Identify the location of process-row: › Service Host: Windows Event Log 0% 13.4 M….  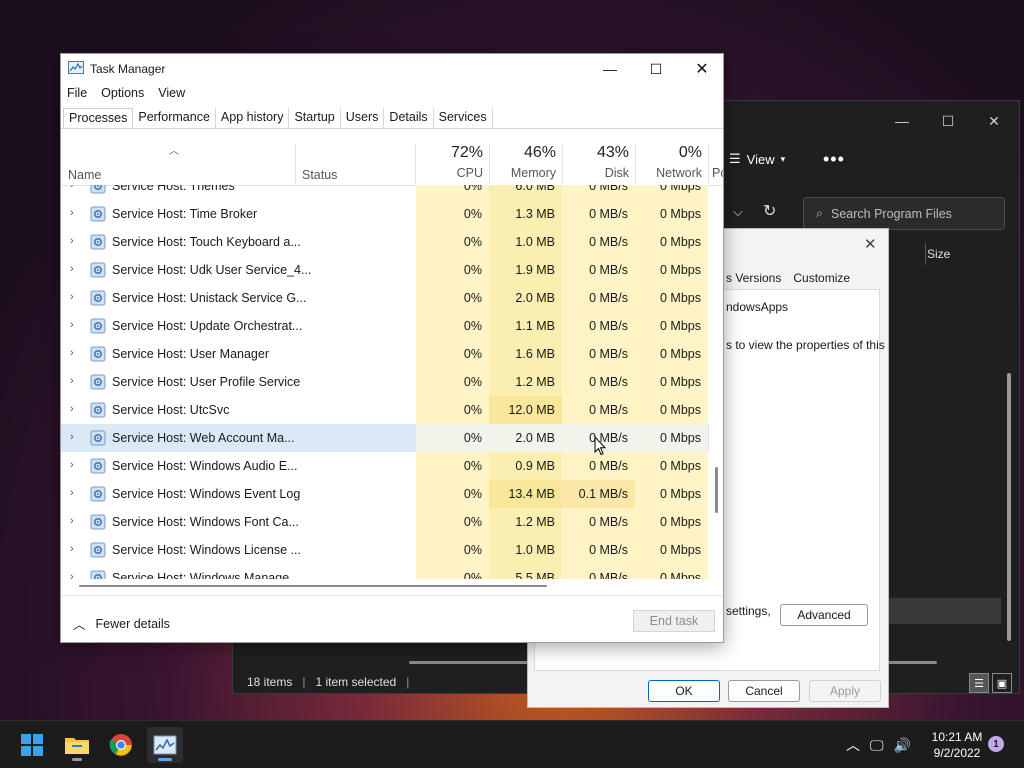
(385, 494).